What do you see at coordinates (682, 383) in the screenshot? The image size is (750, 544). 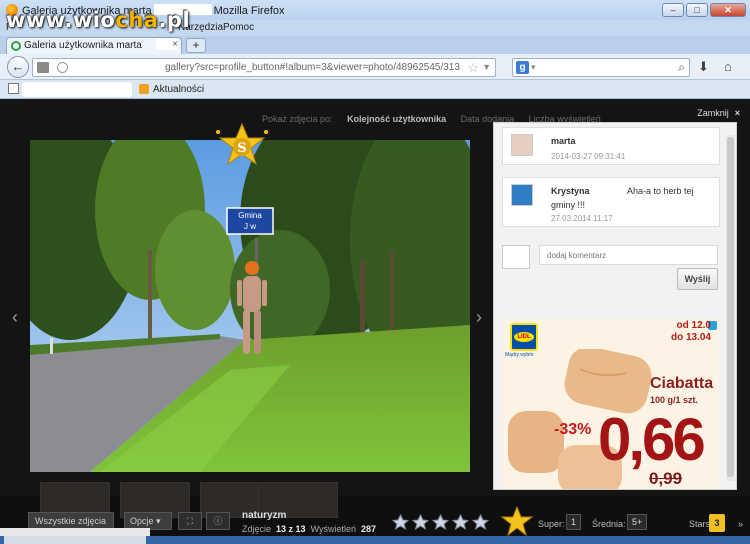 I see `ad-product-name: Ciabatta` at bounding box center [682, 383].